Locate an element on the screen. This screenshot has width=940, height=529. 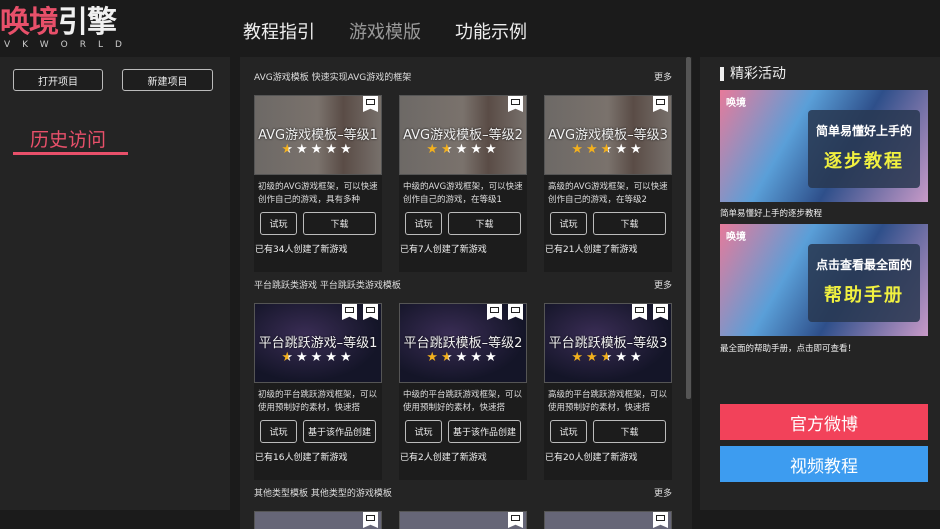
template-title: AVG游戏模板–等级1 is located at coordinates (318, 135).